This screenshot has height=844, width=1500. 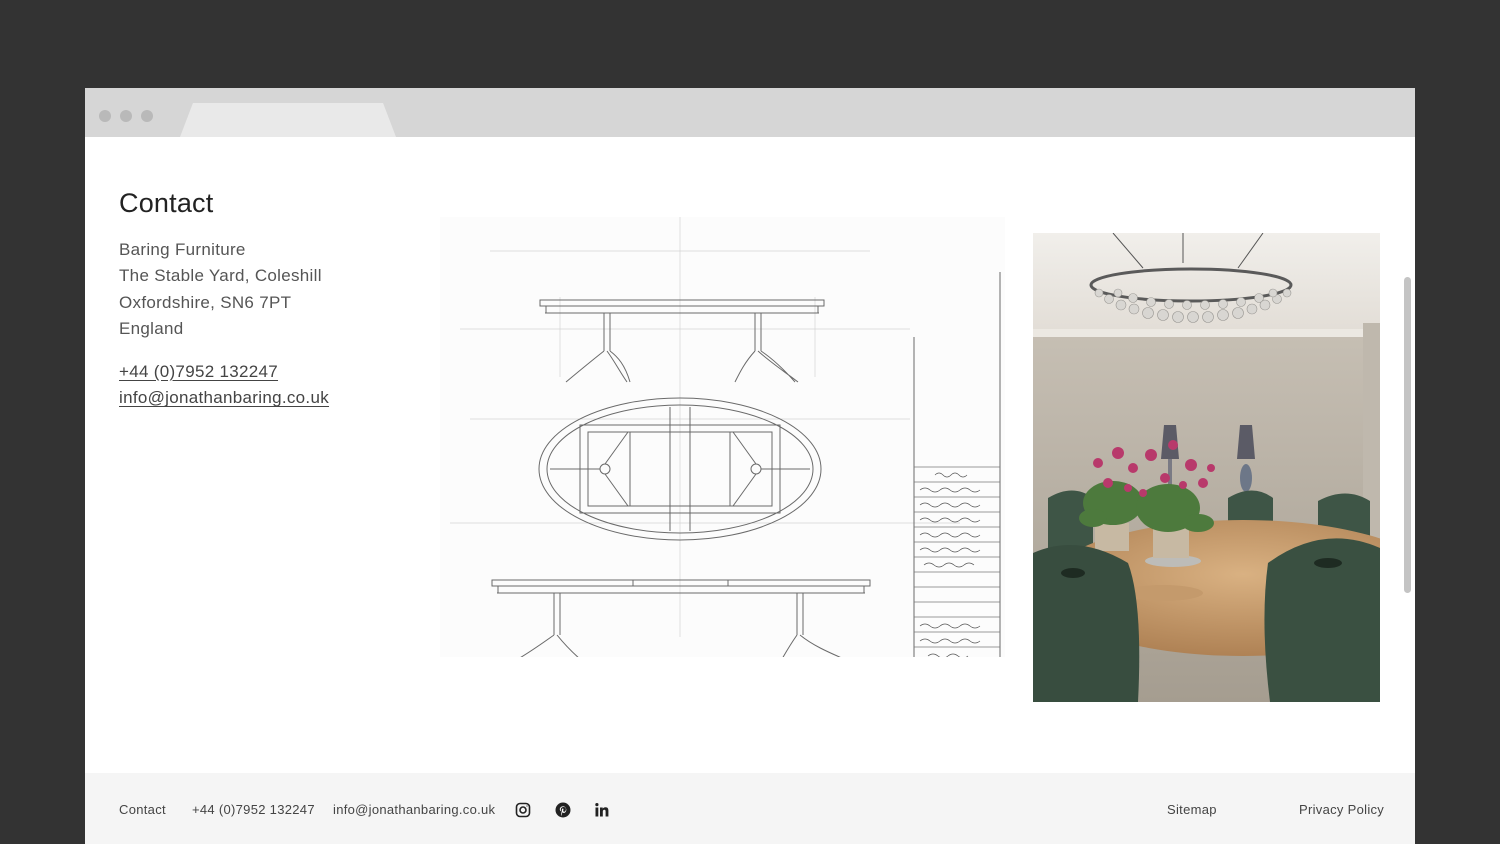 I want to click on window-close-dot, so click(x=105, y=116).